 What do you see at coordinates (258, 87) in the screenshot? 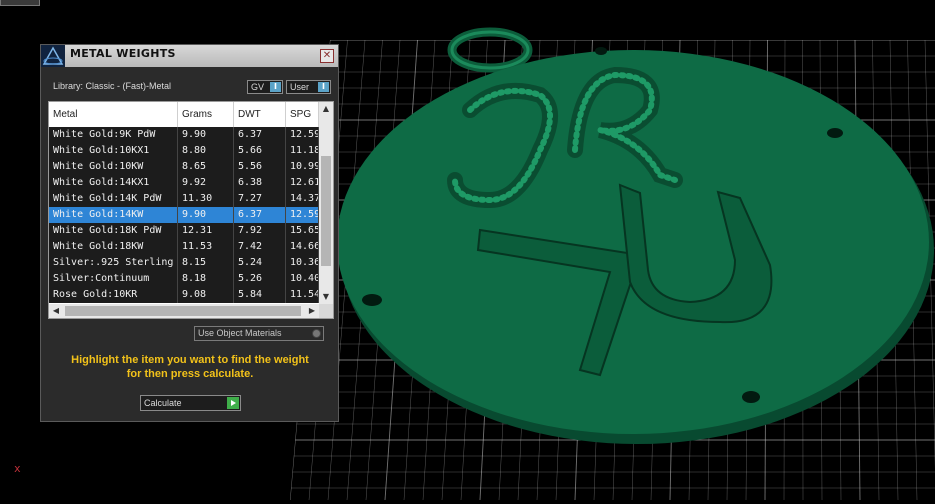
I see `gv-toggle-label: GV` at bounding box center [258, 87].